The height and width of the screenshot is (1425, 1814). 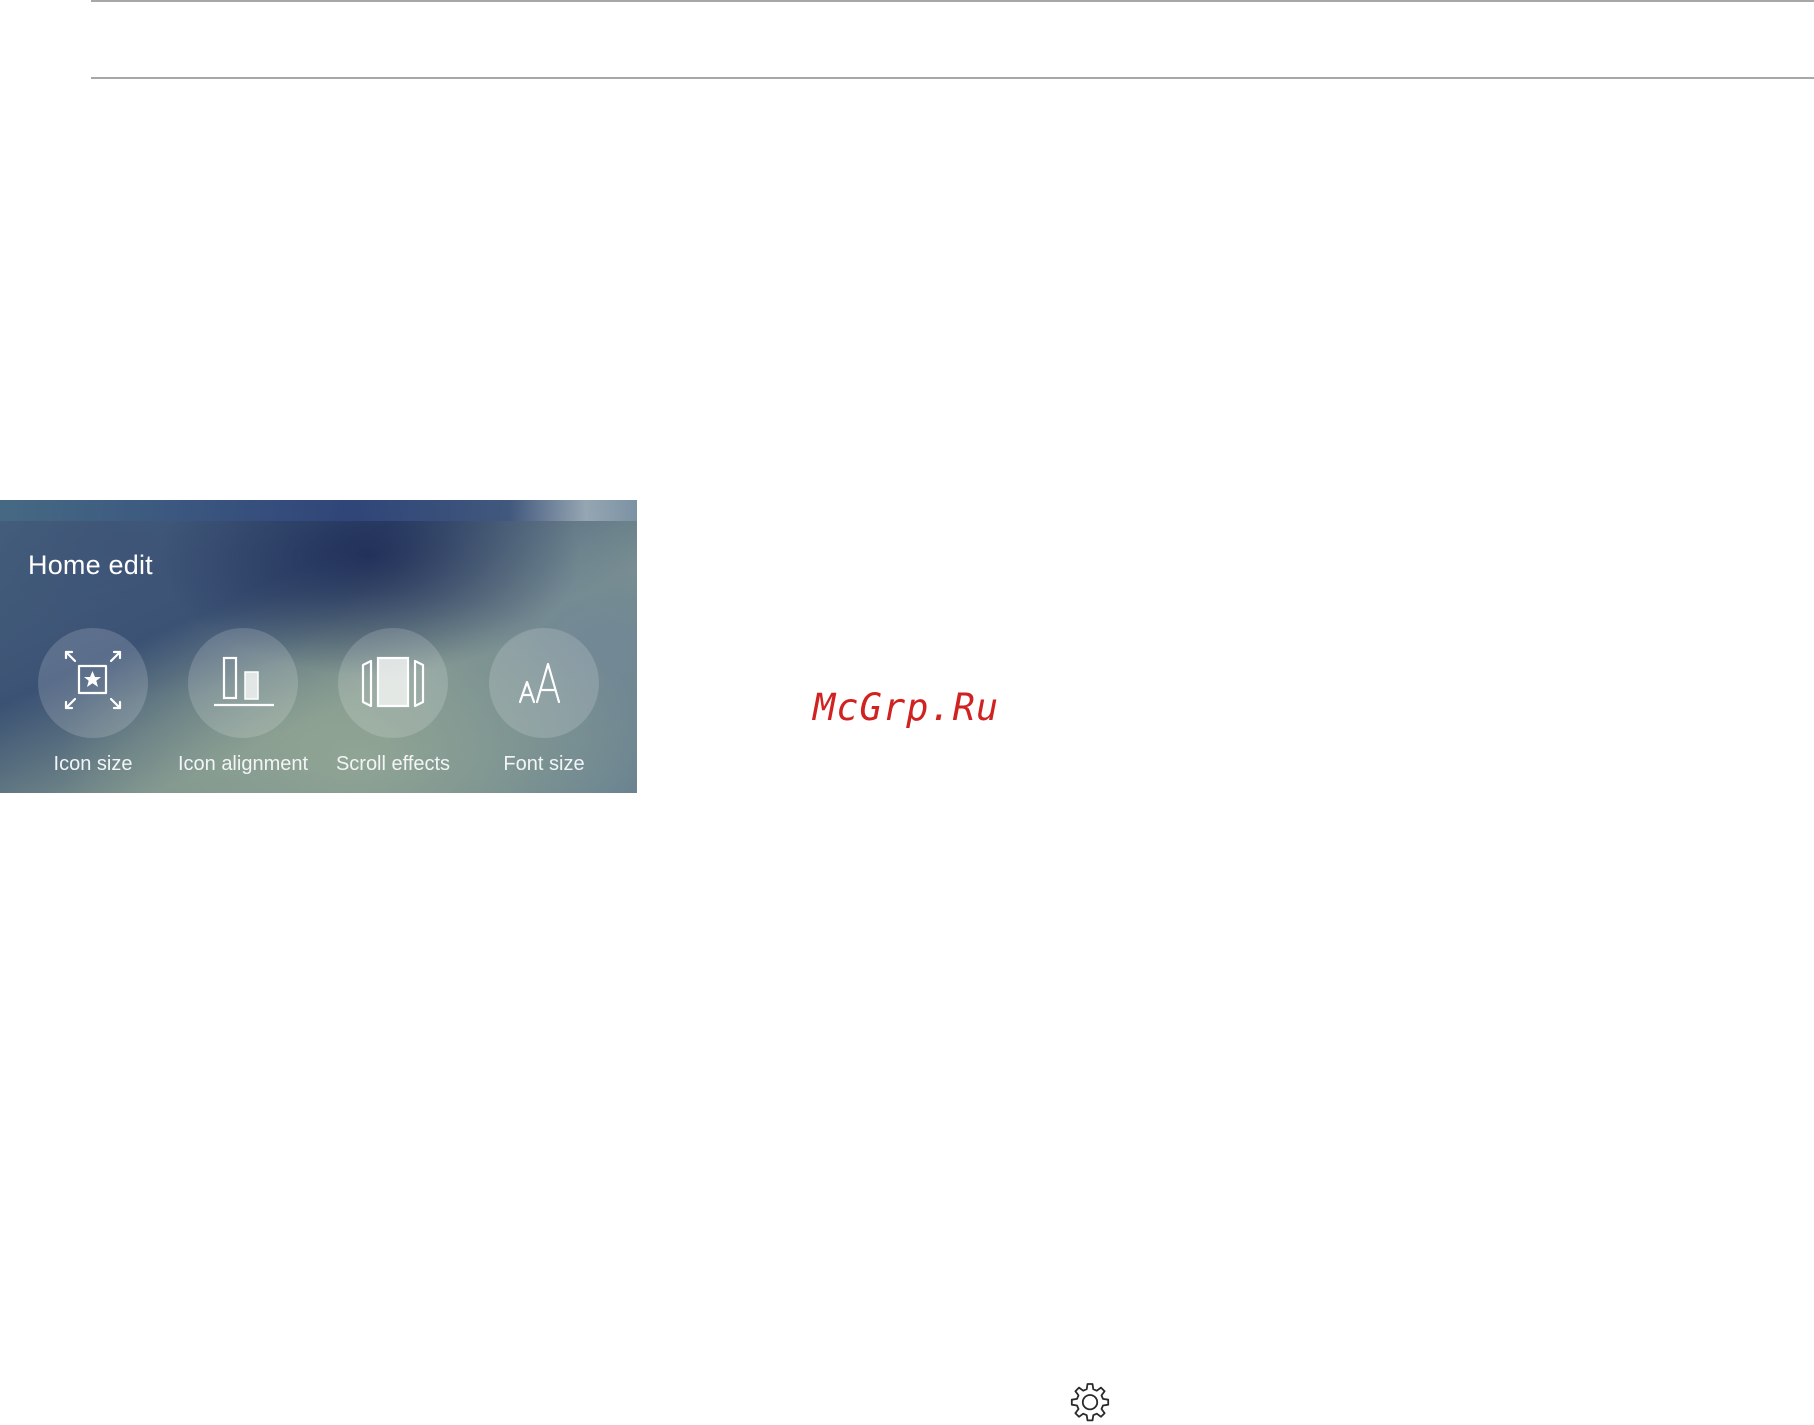 What do you see at coordinates (90, 565) in the screenshot?
I see `panel-title: Home edit` at bounding box center [90, 565].